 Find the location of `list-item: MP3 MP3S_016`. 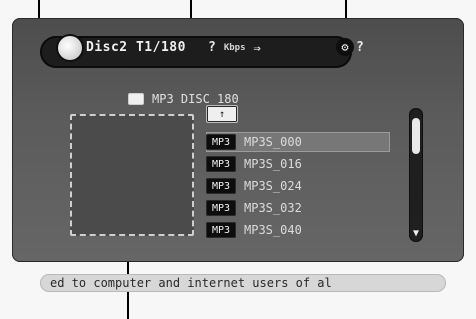

list-item: MP3 MP3S_016 is located at coordinates (298, 164).